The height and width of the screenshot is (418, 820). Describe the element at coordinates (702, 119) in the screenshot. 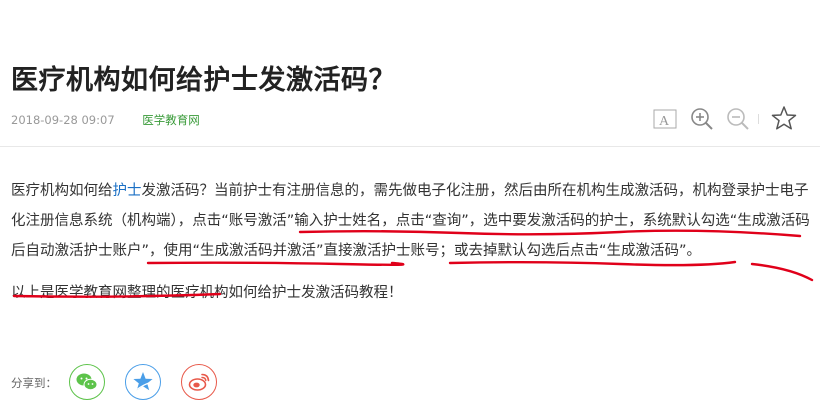

I see `zoom-in-icon` at that location.